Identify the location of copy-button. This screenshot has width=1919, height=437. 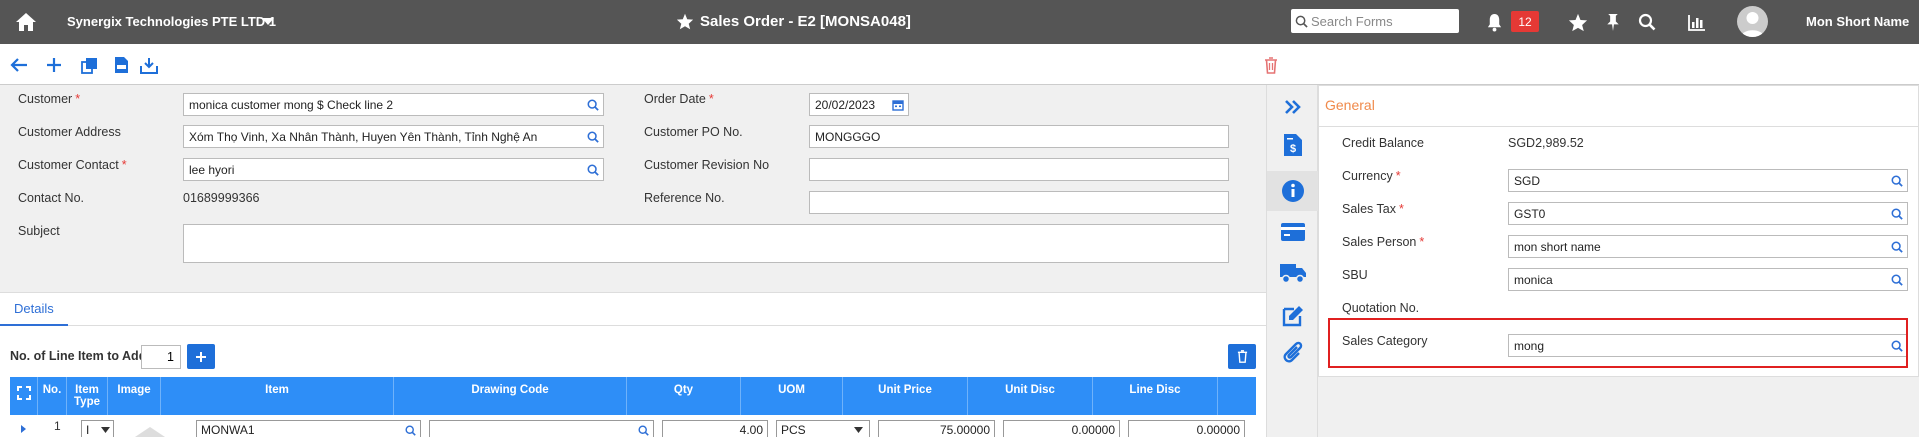
(89, 65).